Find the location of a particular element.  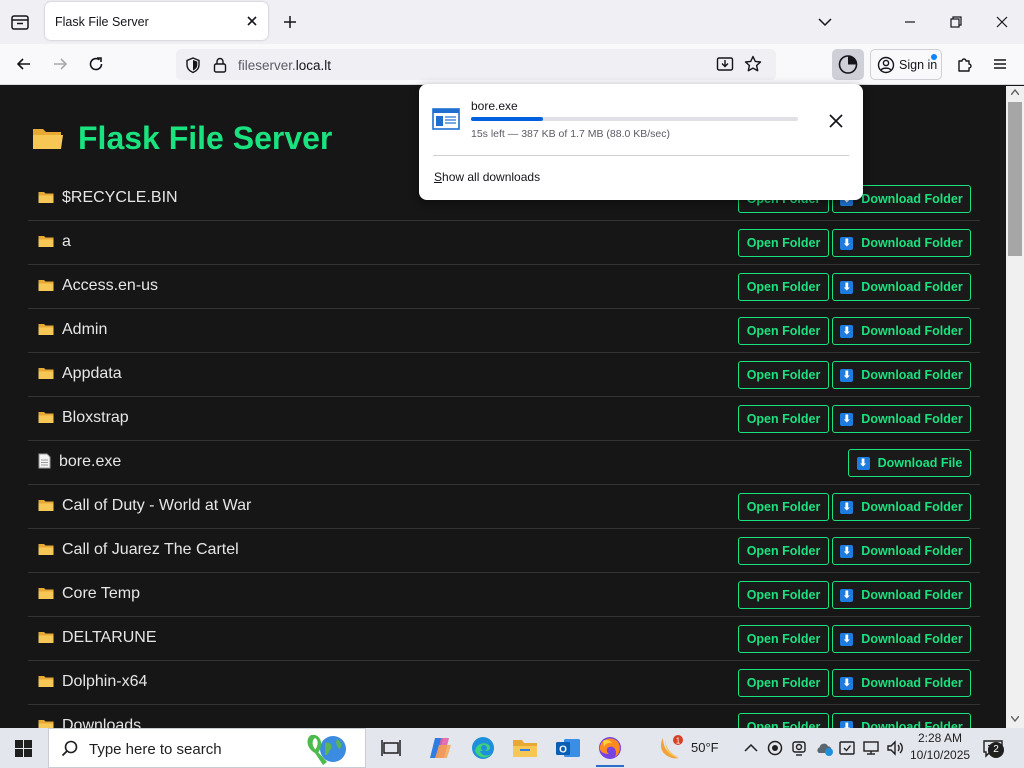

tab-list-icon is located at coordinates (20, 22).